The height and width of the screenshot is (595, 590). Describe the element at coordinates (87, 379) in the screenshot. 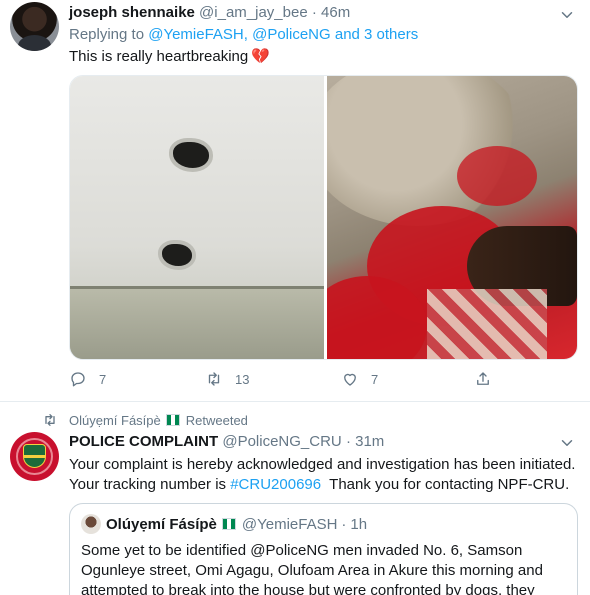

I see `reply-button: 7` at that location.